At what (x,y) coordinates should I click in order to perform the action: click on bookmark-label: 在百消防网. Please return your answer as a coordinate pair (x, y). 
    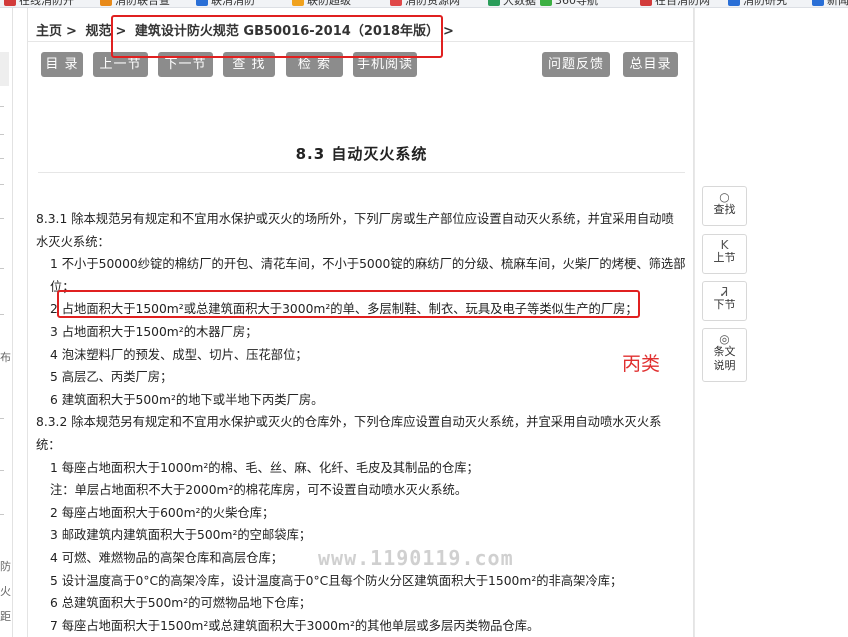
    Looking at the image, I should click on (682, 3).